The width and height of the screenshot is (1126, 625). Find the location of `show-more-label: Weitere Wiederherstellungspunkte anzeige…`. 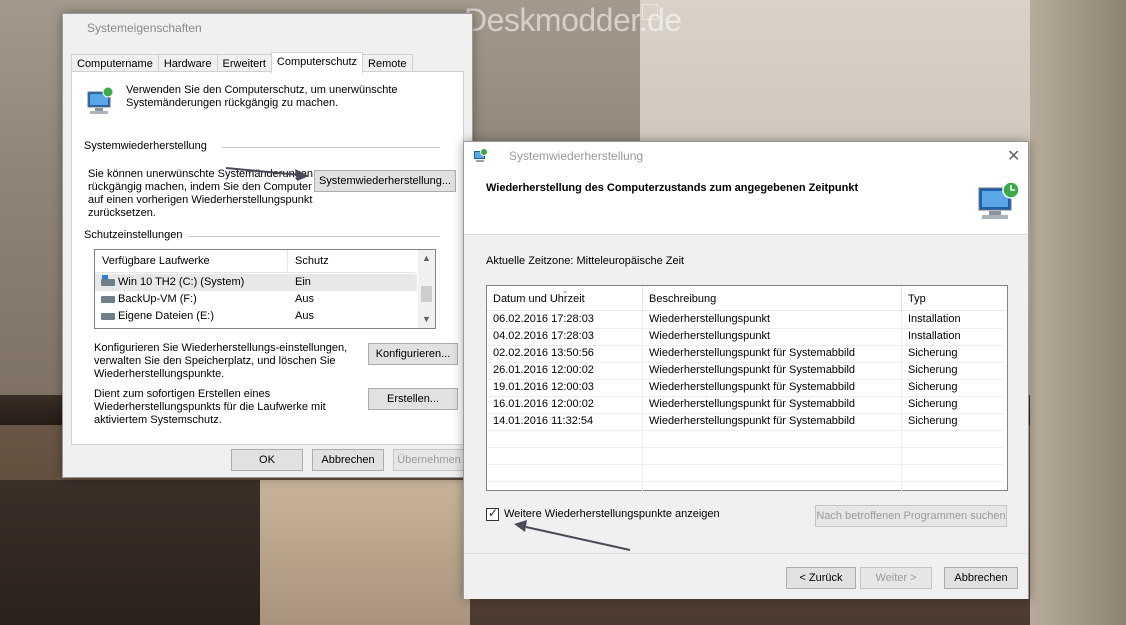

show-more-label: Weitere Wiederherstellungspunkte anzeige… is located at coordinates (612, 514).